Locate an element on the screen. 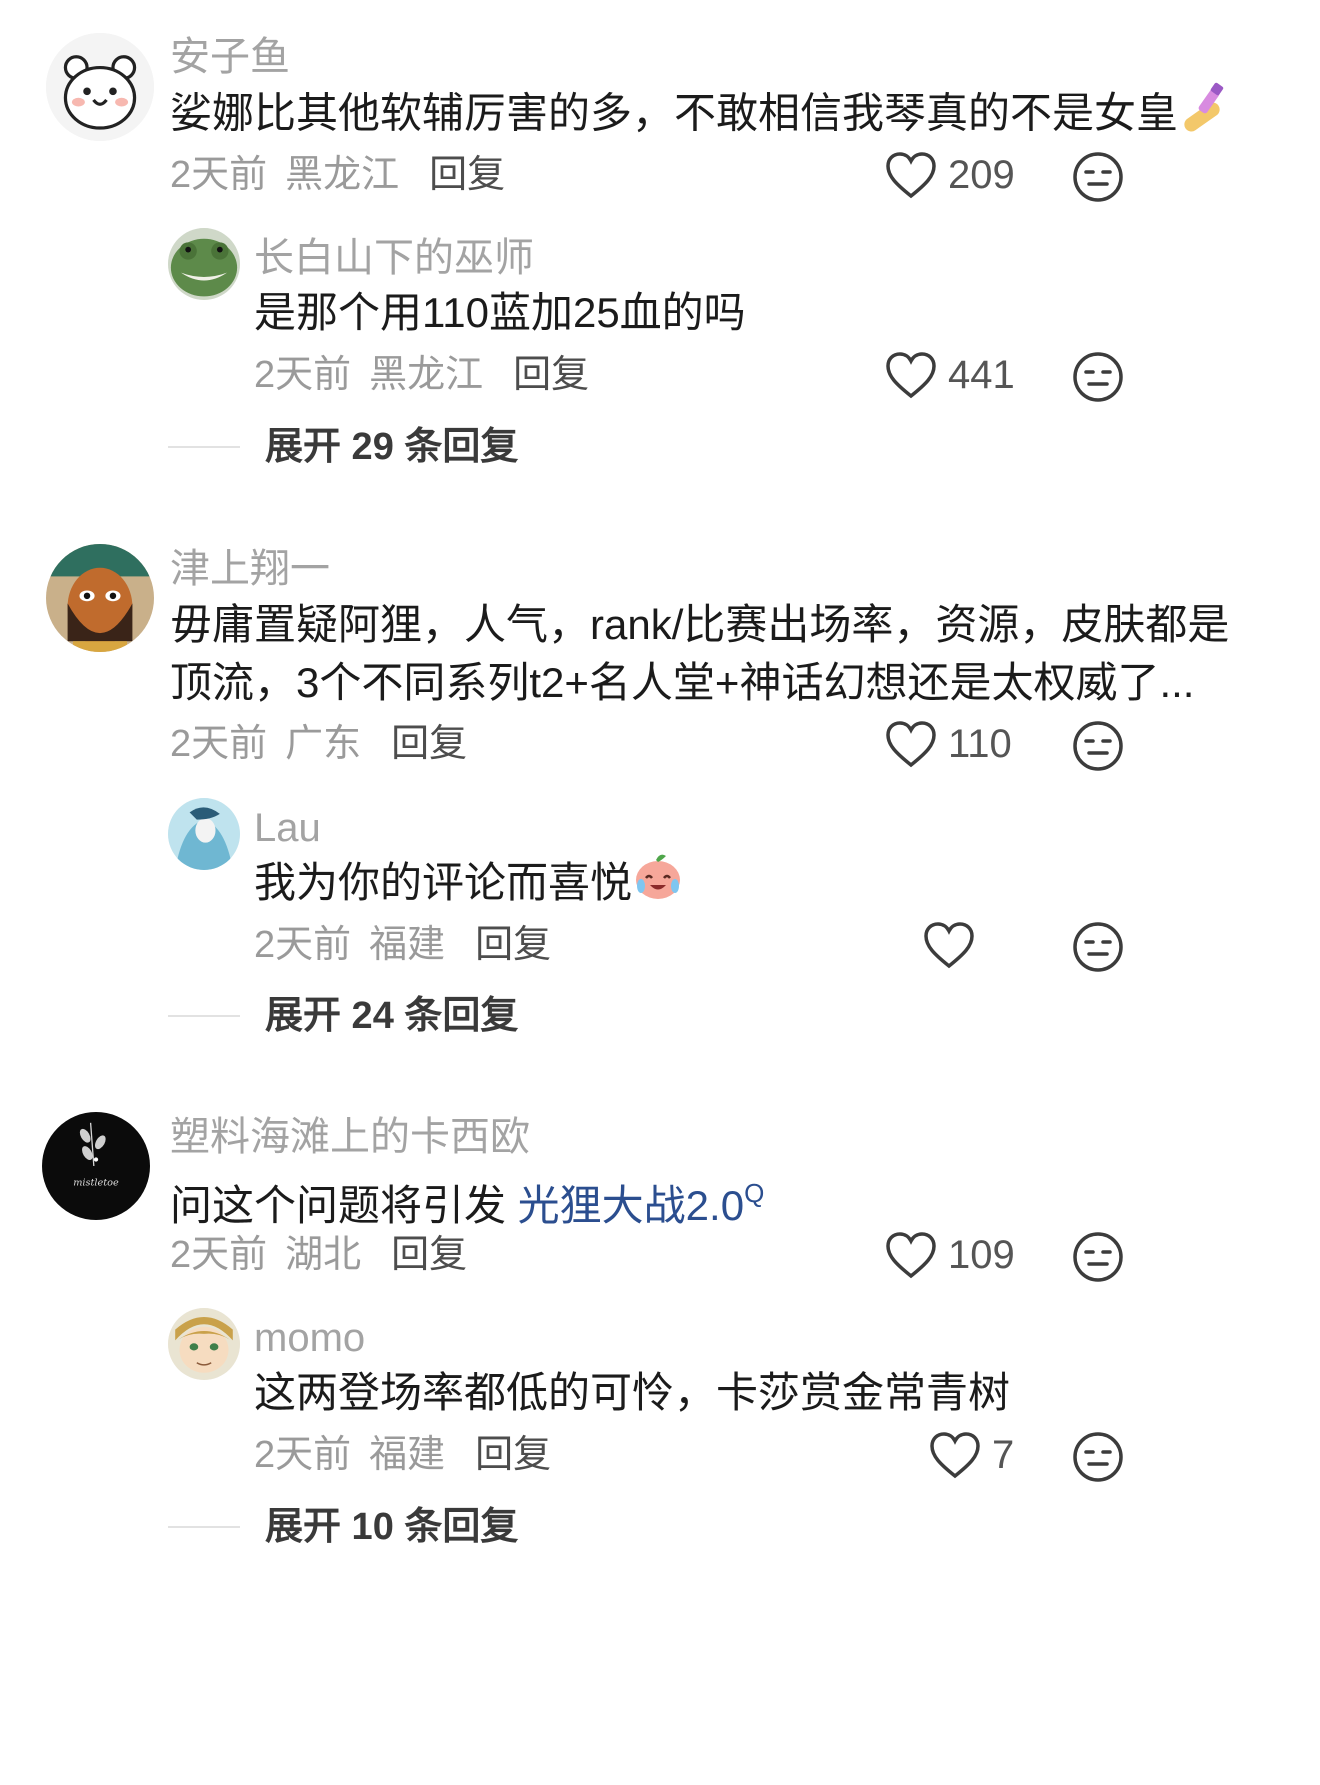 This screenshot has width=1320, height=1785. like-button: 209 is located at coordinates (949, 175).